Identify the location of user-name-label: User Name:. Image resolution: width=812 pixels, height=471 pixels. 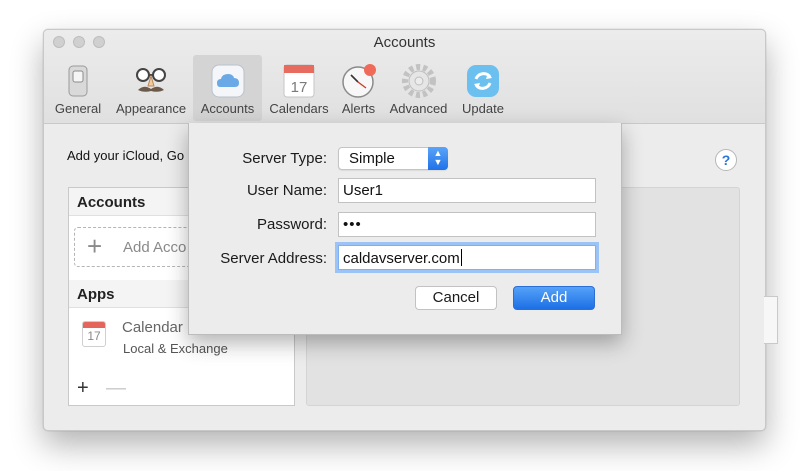
(286, 190).